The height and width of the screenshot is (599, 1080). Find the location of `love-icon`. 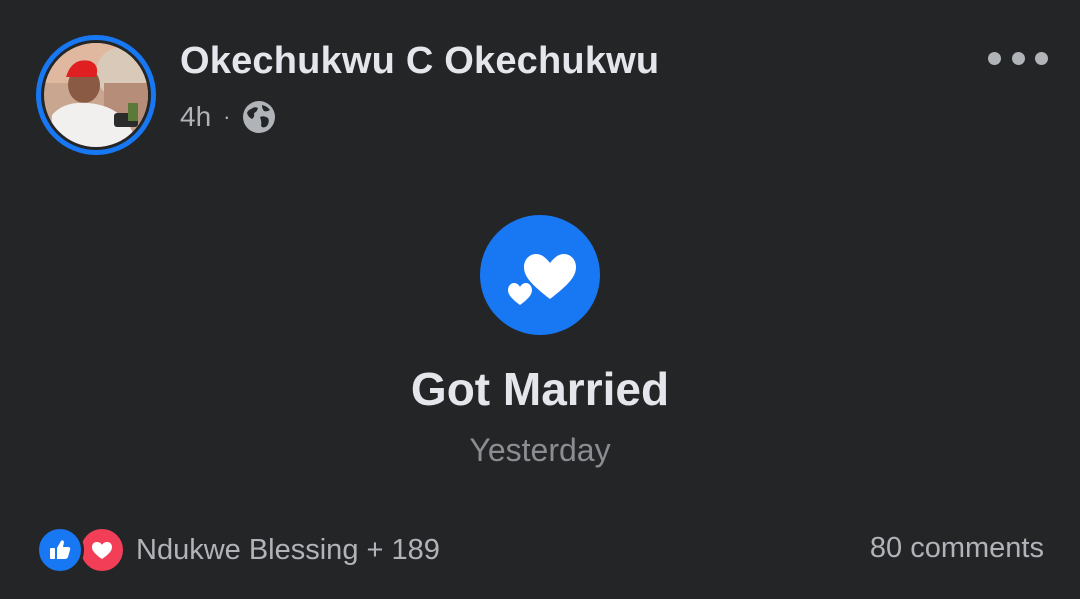

love-icon is located at coordinates (102, 550).